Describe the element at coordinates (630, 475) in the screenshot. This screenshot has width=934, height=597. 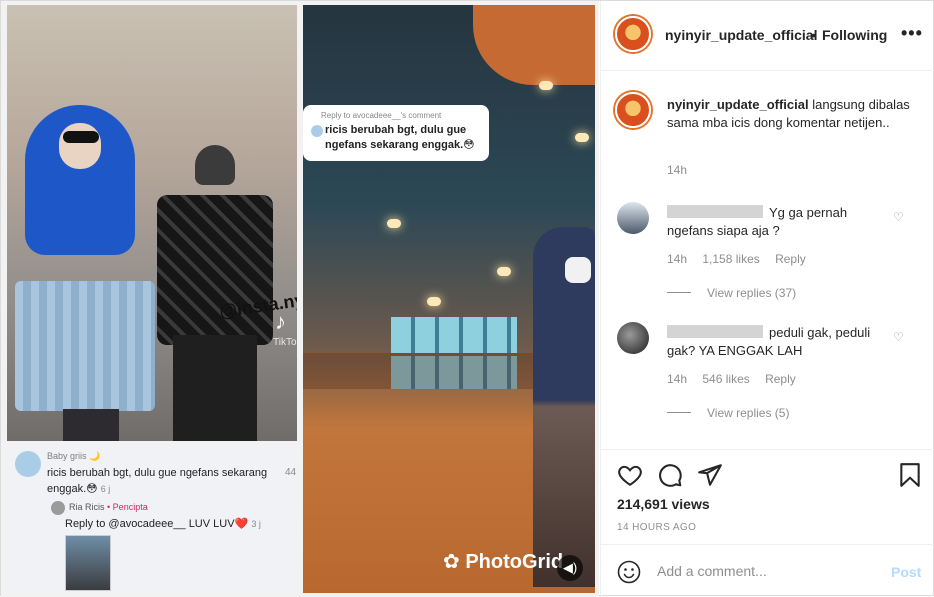
I see `like-heart-icon` at that location.